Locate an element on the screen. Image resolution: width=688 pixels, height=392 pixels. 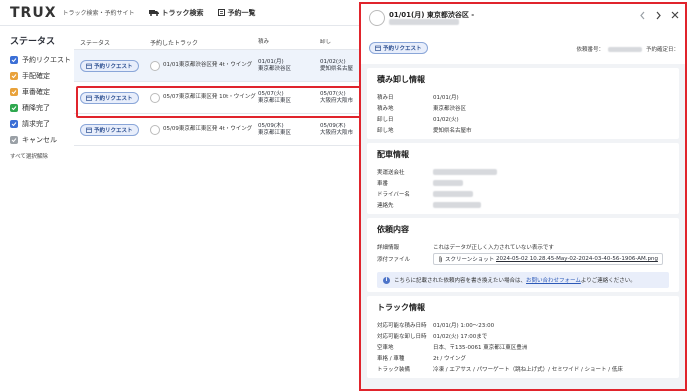
nav-truck-search: トラック検索 is located at coordinates (176, 13).